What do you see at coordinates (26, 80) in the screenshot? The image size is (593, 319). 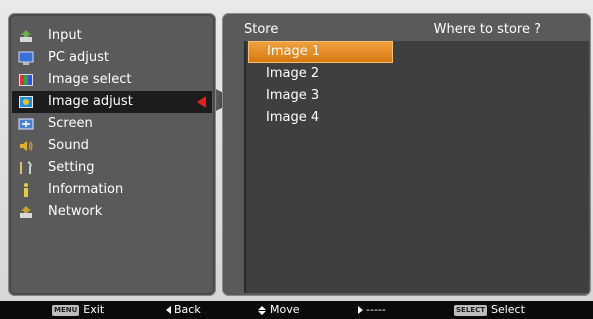 I see `image-select-icon` at bounding box center [26, 80].